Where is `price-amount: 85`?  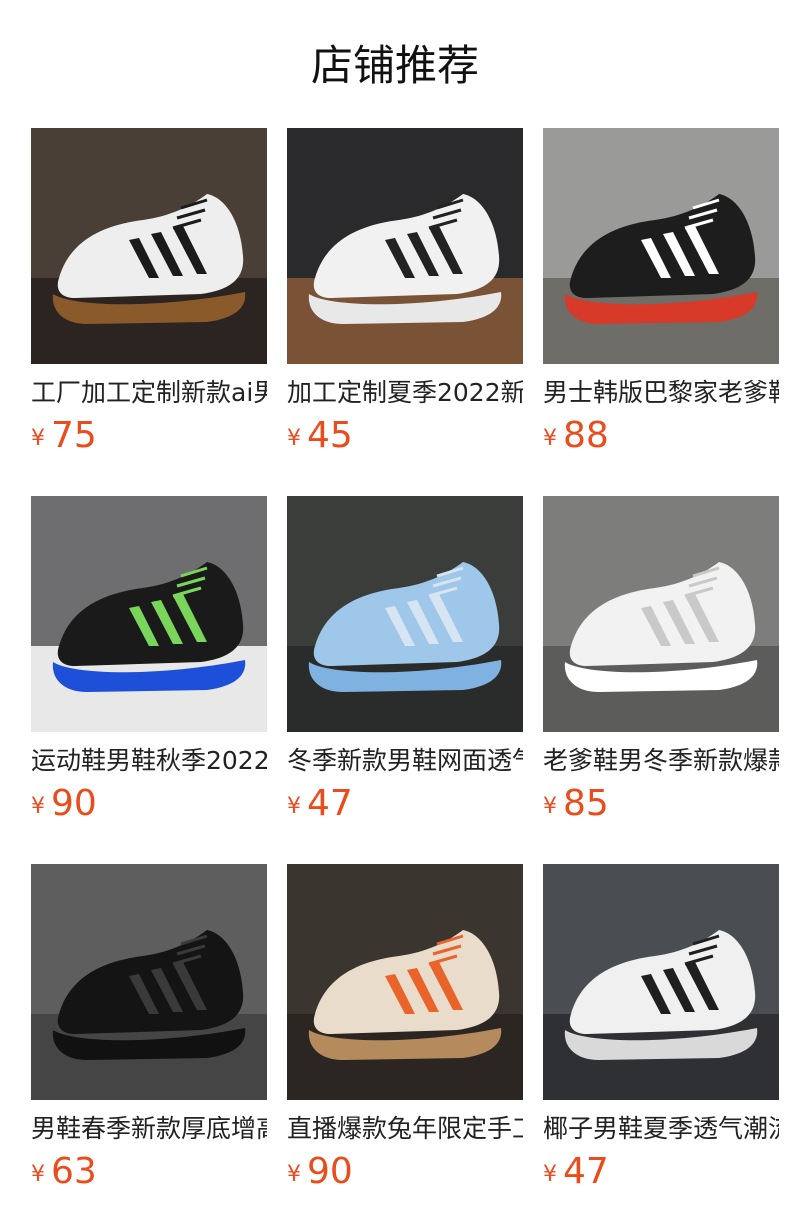
price-amount: 85 is located at coordinates (586, 803).